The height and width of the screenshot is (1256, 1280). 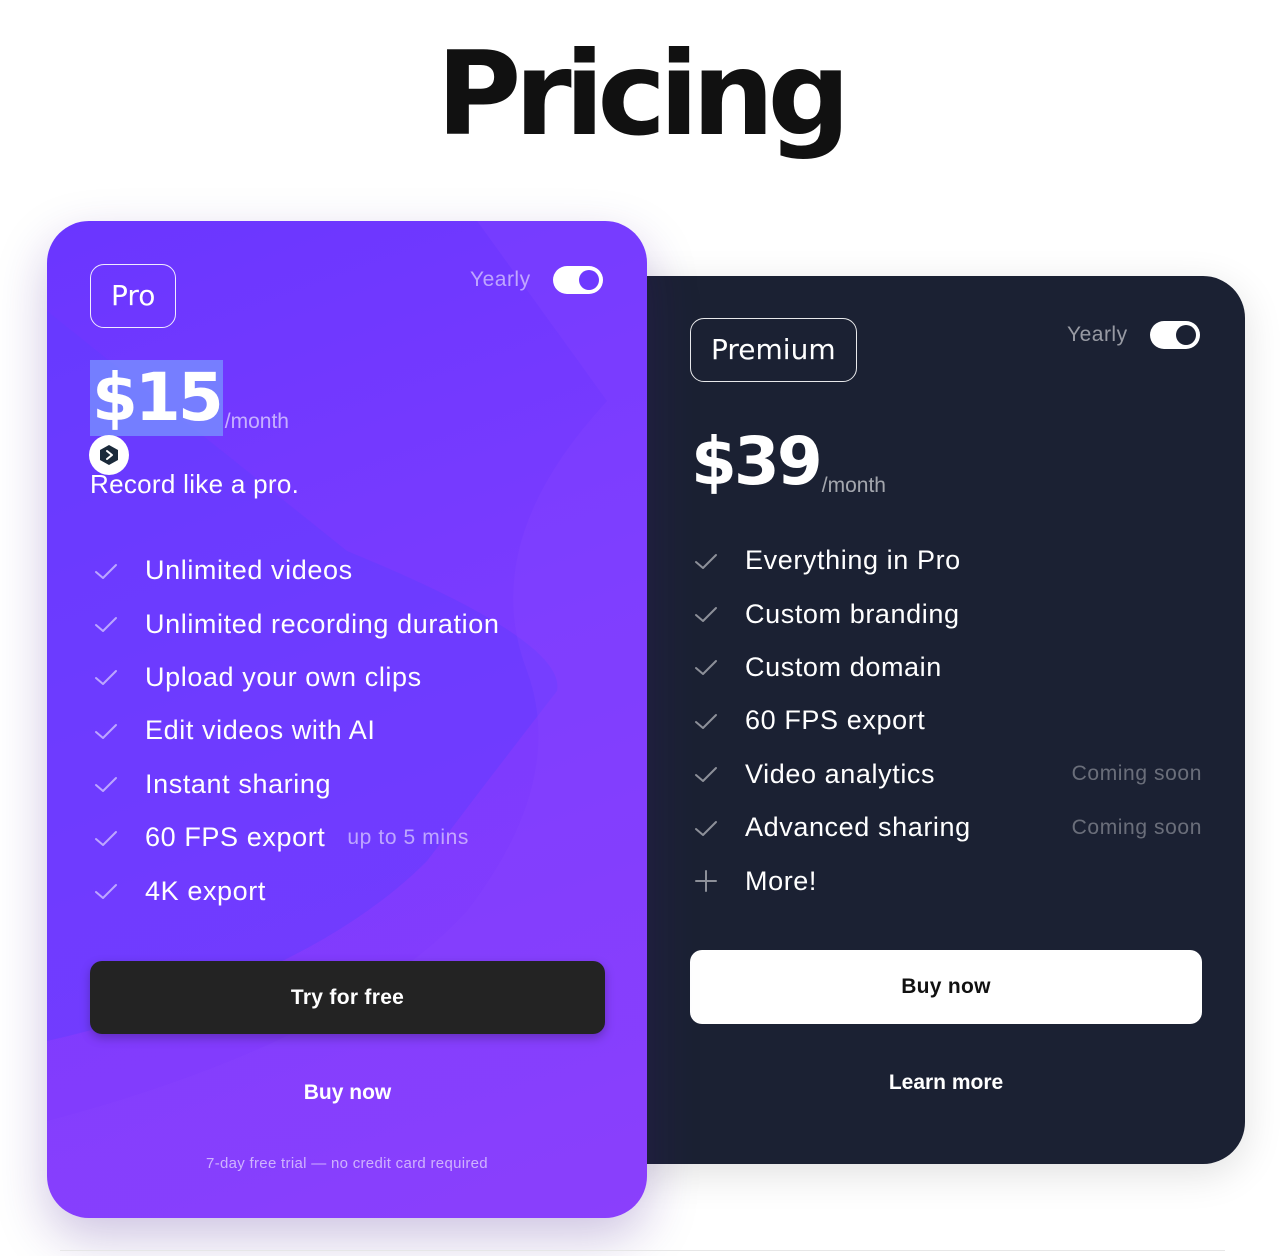 What do you see at coordinates (157, 397) in the screenshot?
I see `price-amount: $15` at bounding box center [157, 397].